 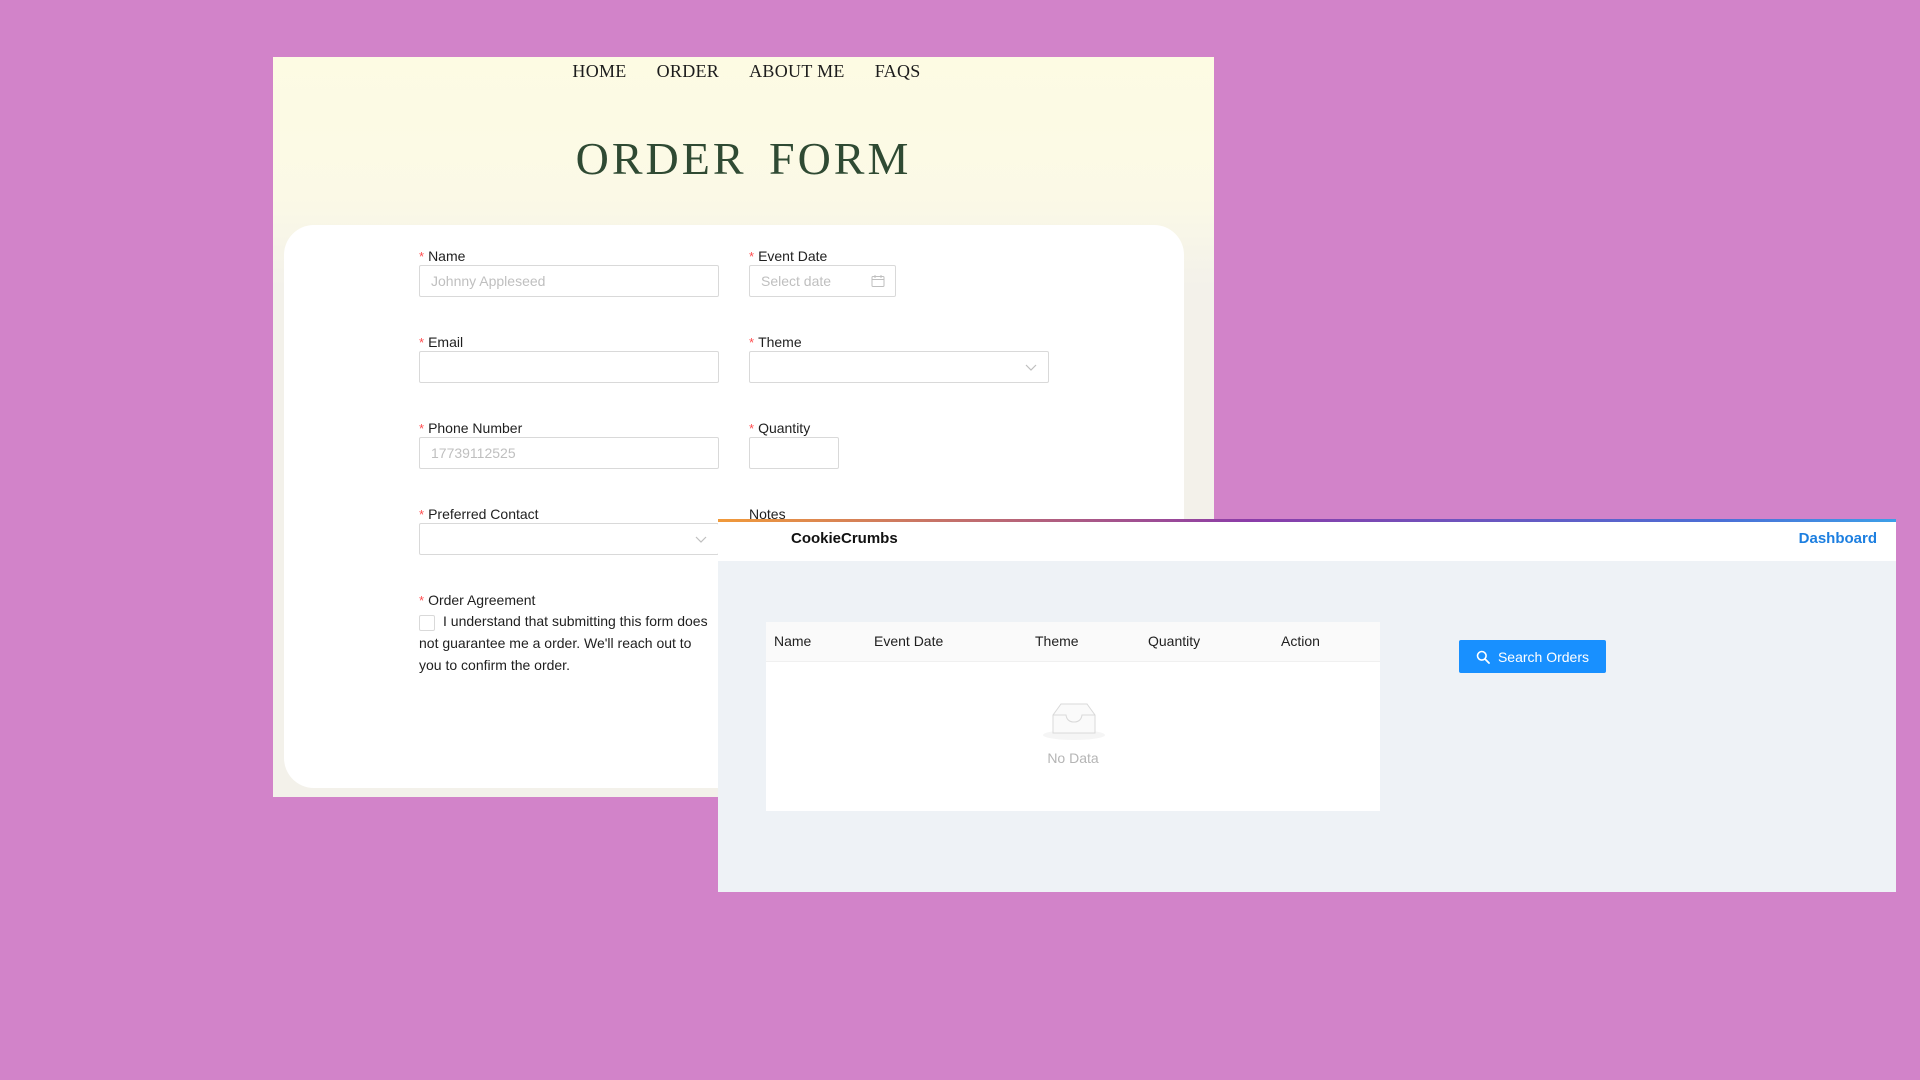 What do you see at coordinates (899, 342) in the screenshot?
I see `theme-label: * Theme` at bounding box center [899, 342].